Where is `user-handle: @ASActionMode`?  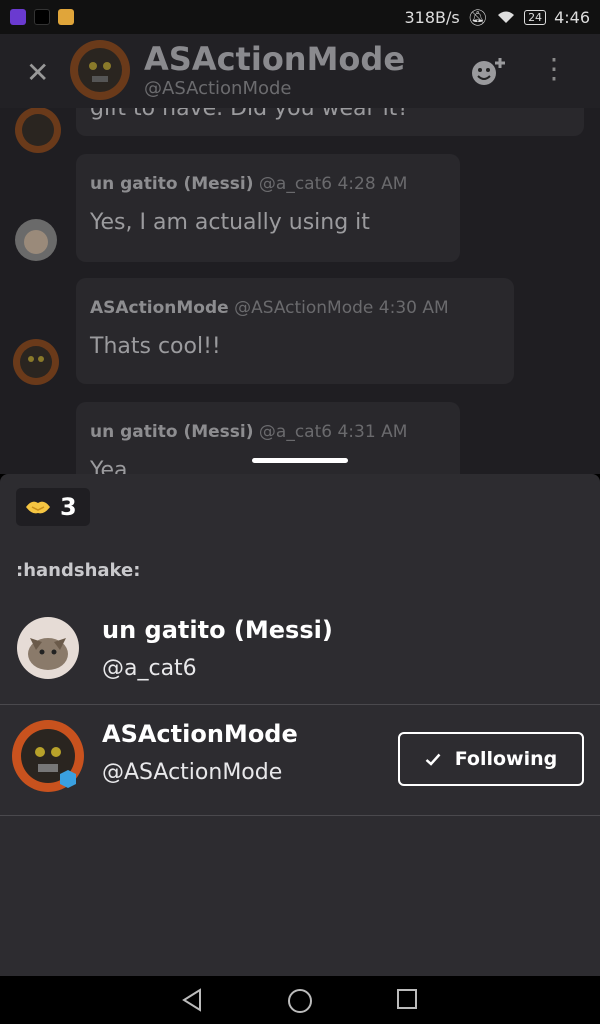 user-handle: @ASActionMode is located at coordinates (192, 772).